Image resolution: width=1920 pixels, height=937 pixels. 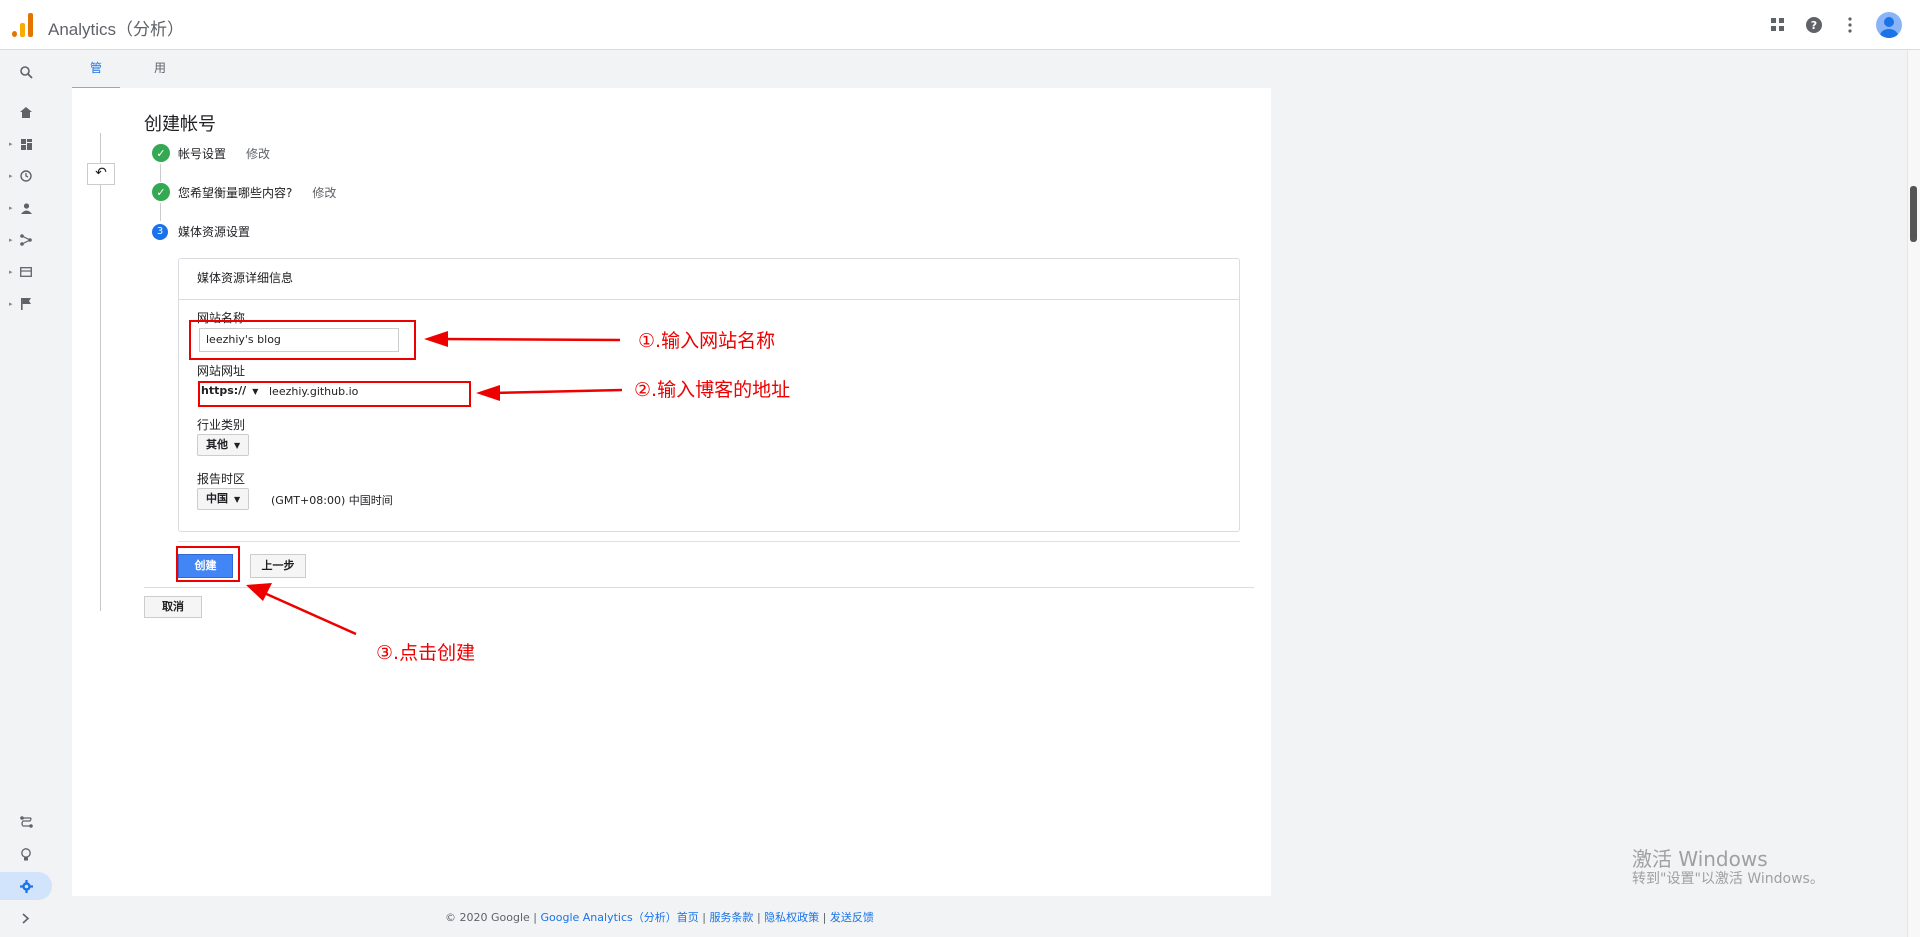 I want to click on create-button: 创建, so click(x=205, y=566).